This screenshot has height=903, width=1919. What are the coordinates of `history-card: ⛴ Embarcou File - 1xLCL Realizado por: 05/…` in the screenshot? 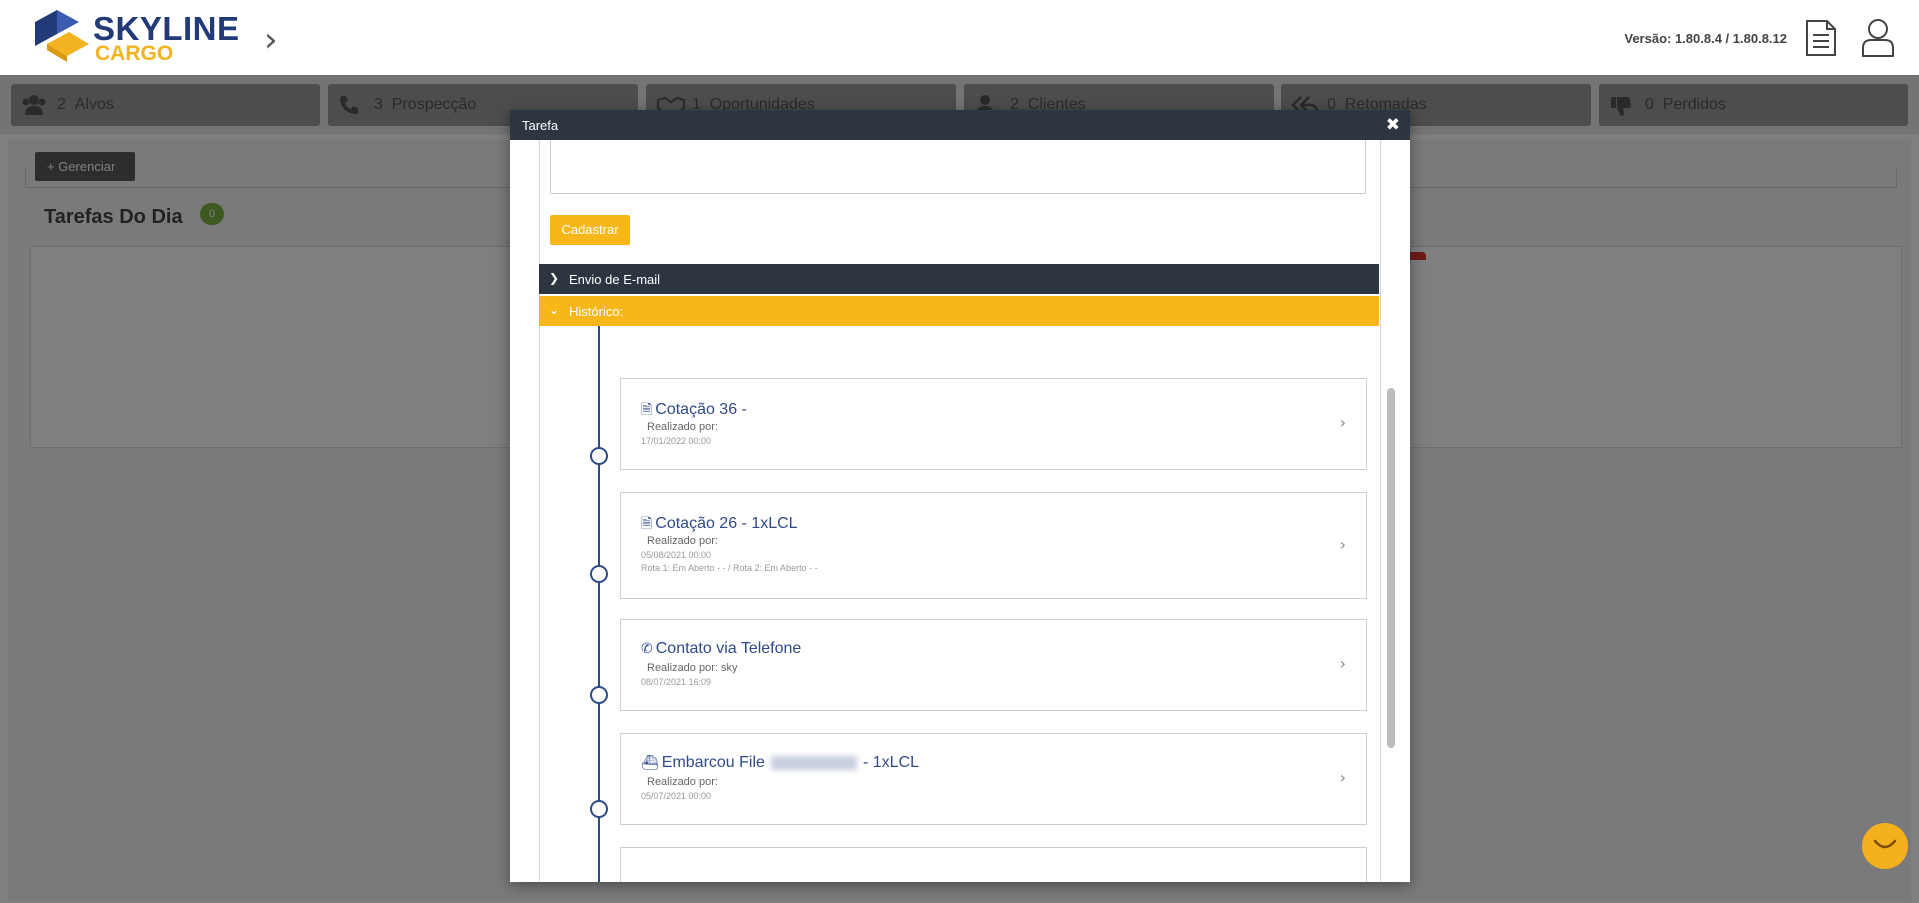 It's located at (993, 779).